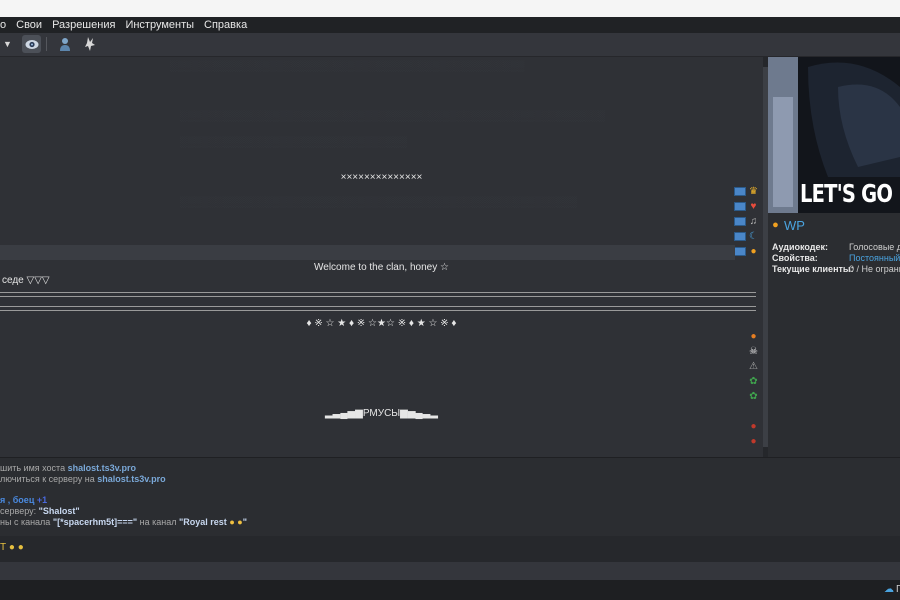 This screenshot has width=900, height=600. I want to click on cloud-icon: ☁, so click(889, 589).